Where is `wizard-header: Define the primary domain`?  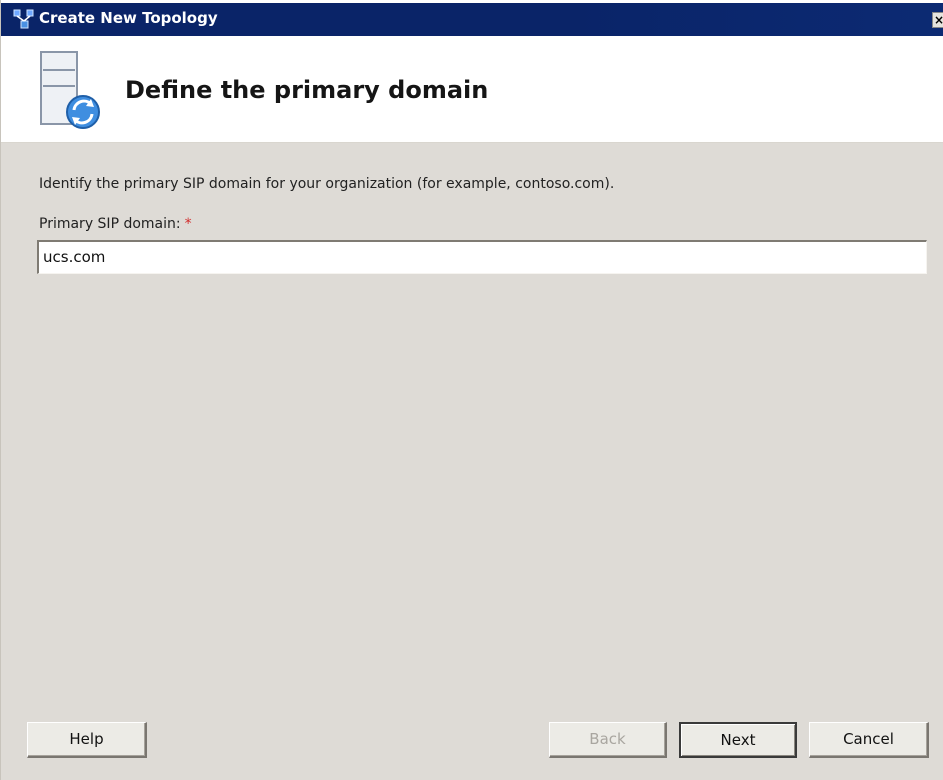
wizard-header: Define the primary domain is located at coordinates (472, 89).